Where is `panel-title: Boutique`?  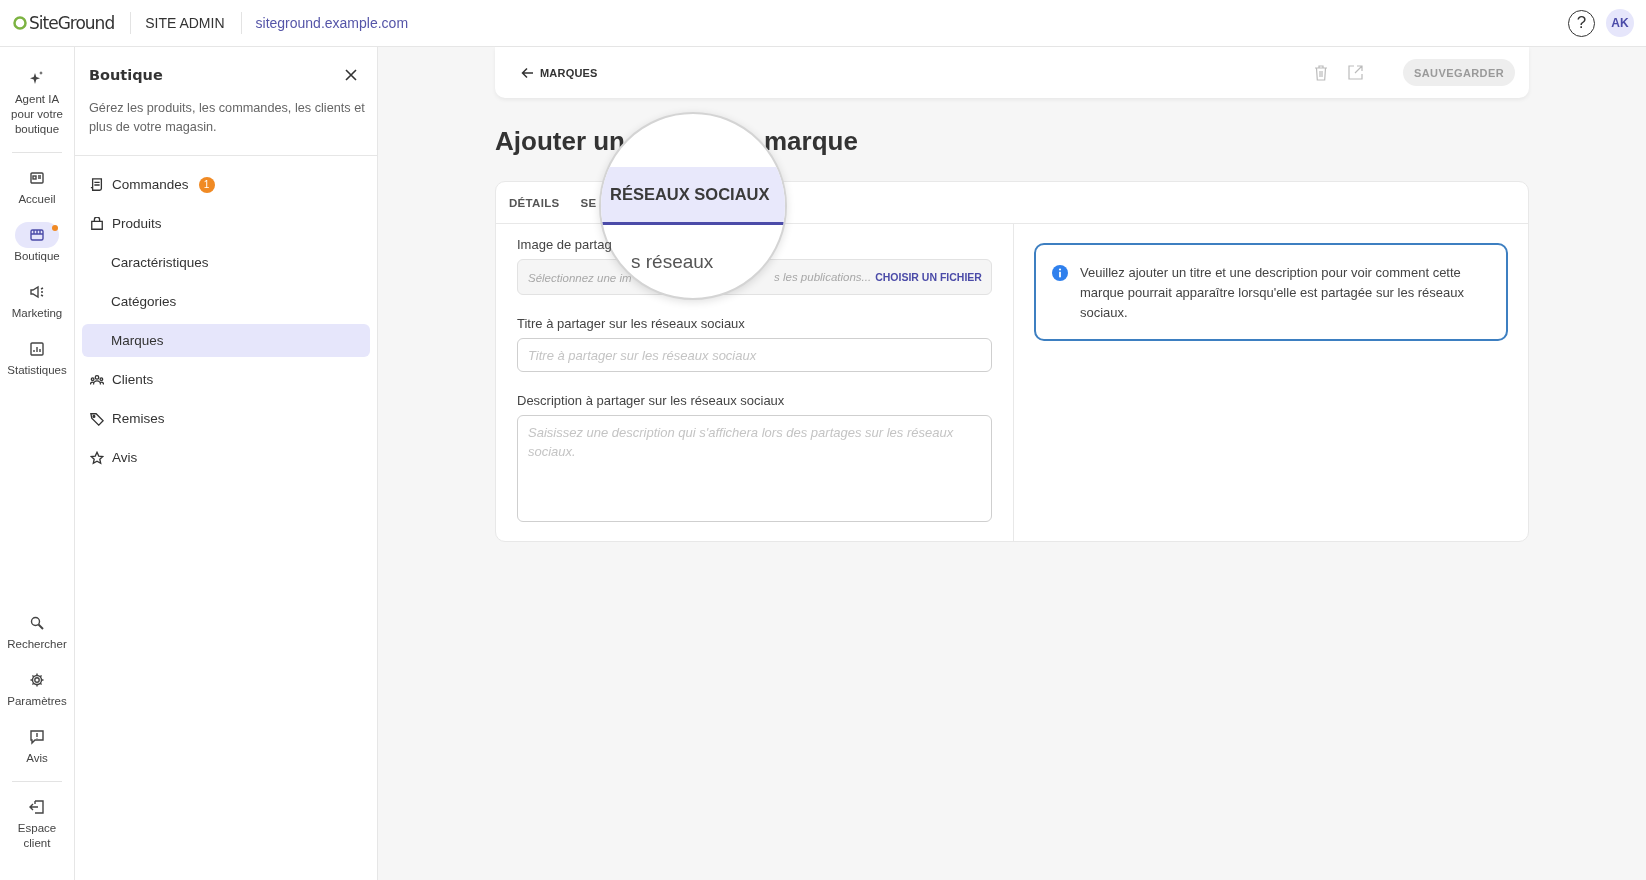 panel-title: Boutique is located at coordinates (126, 75).